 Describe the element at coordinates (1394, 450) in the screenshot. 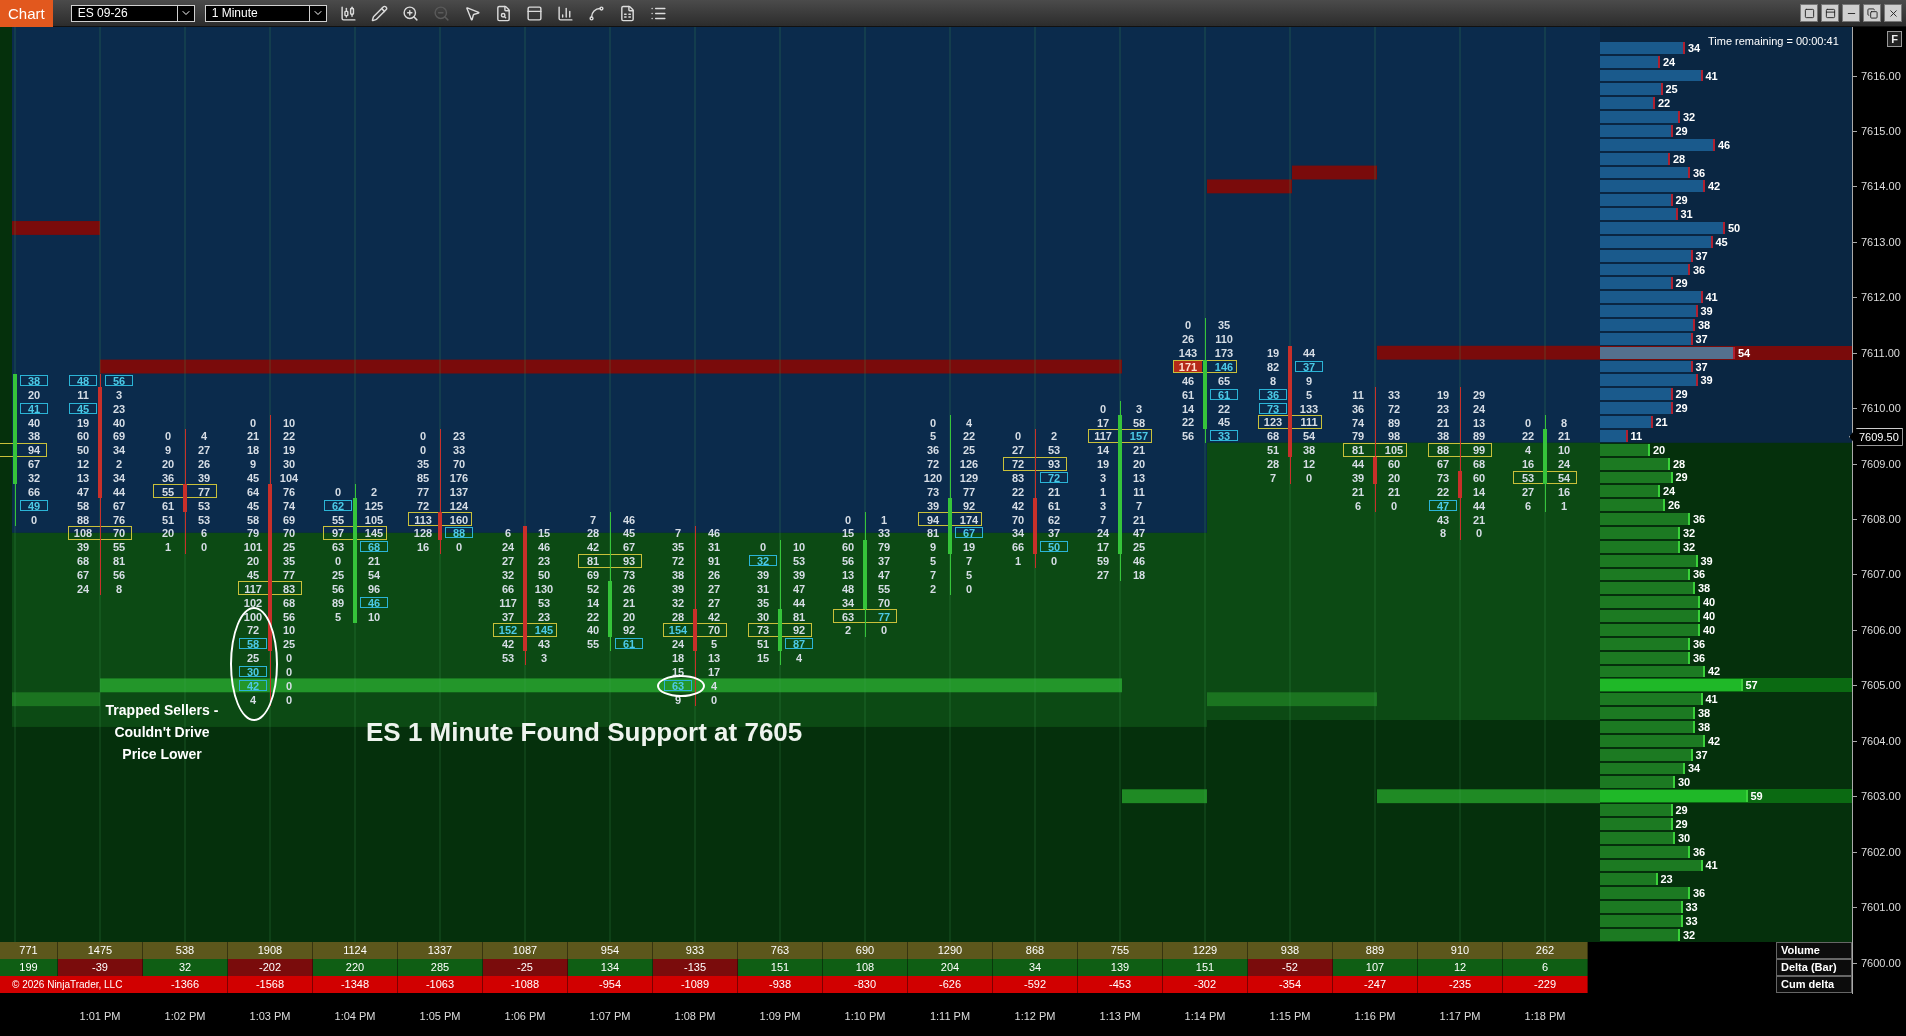

I see `ask-volume: 105` at that location.